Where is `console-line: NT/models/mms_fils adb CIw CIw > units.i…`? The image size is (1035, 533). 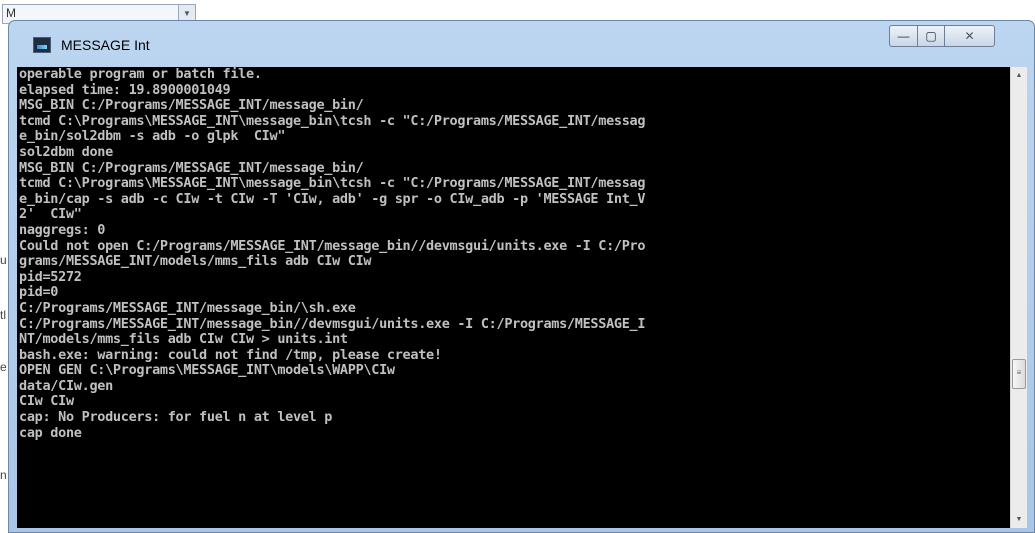 console-line: NT/models/mms_fils adb CIw CIw > units.i… is located at coordinates (183, 339).